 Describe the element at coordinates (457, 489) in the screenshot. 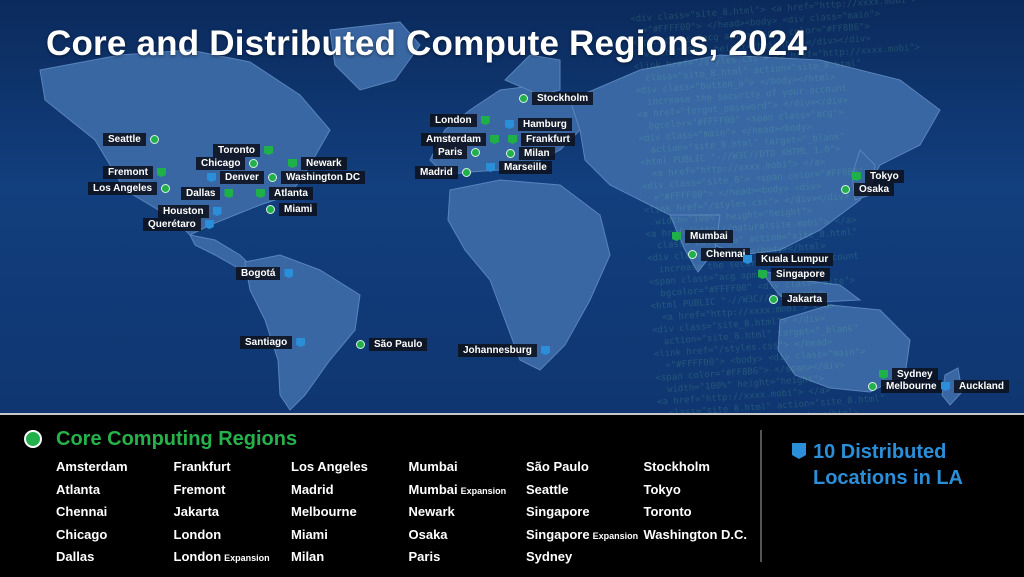

I see `region-item: Mumbai Expansion` at that location.